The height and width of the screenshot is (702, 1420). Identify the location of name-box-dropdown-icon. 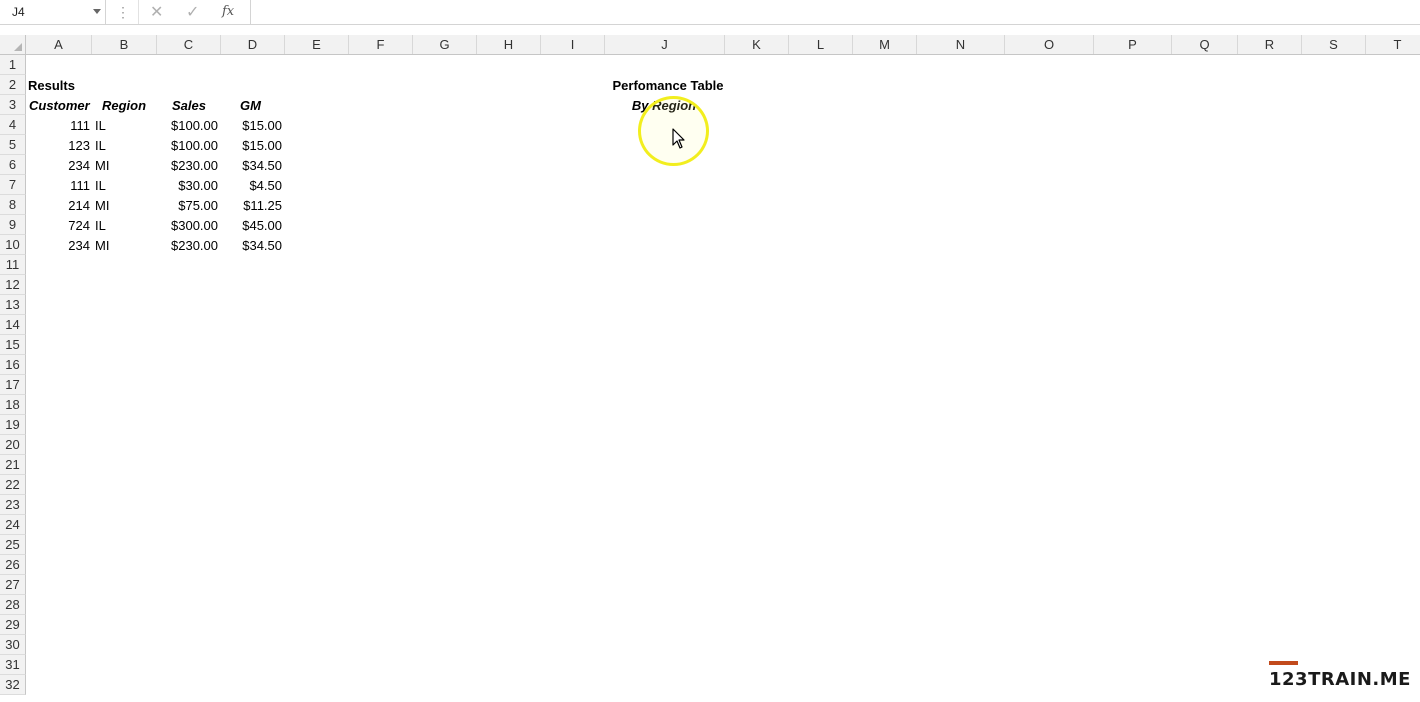
(97, 11).